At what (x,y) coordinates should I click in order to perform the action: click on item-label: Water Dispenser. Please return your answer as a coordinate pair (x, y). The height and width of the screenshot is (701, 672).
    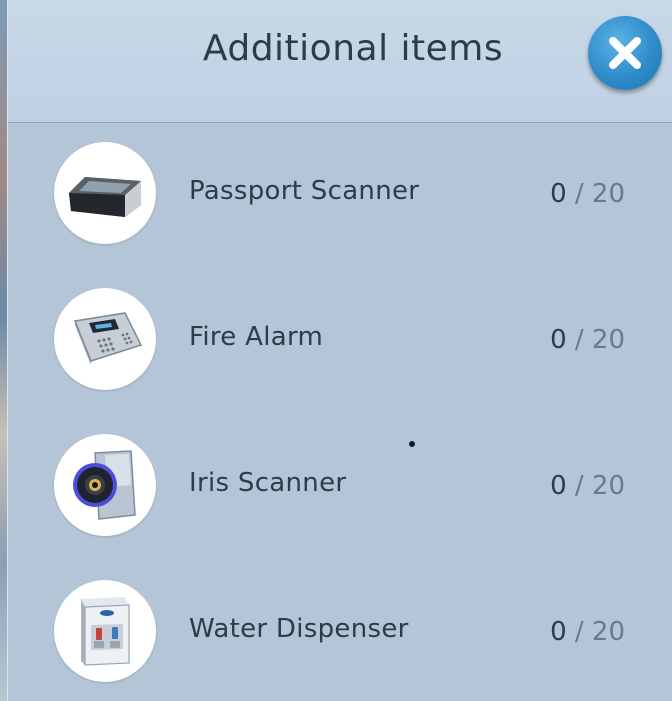
    Looking at the image, I should click on (299, 629).